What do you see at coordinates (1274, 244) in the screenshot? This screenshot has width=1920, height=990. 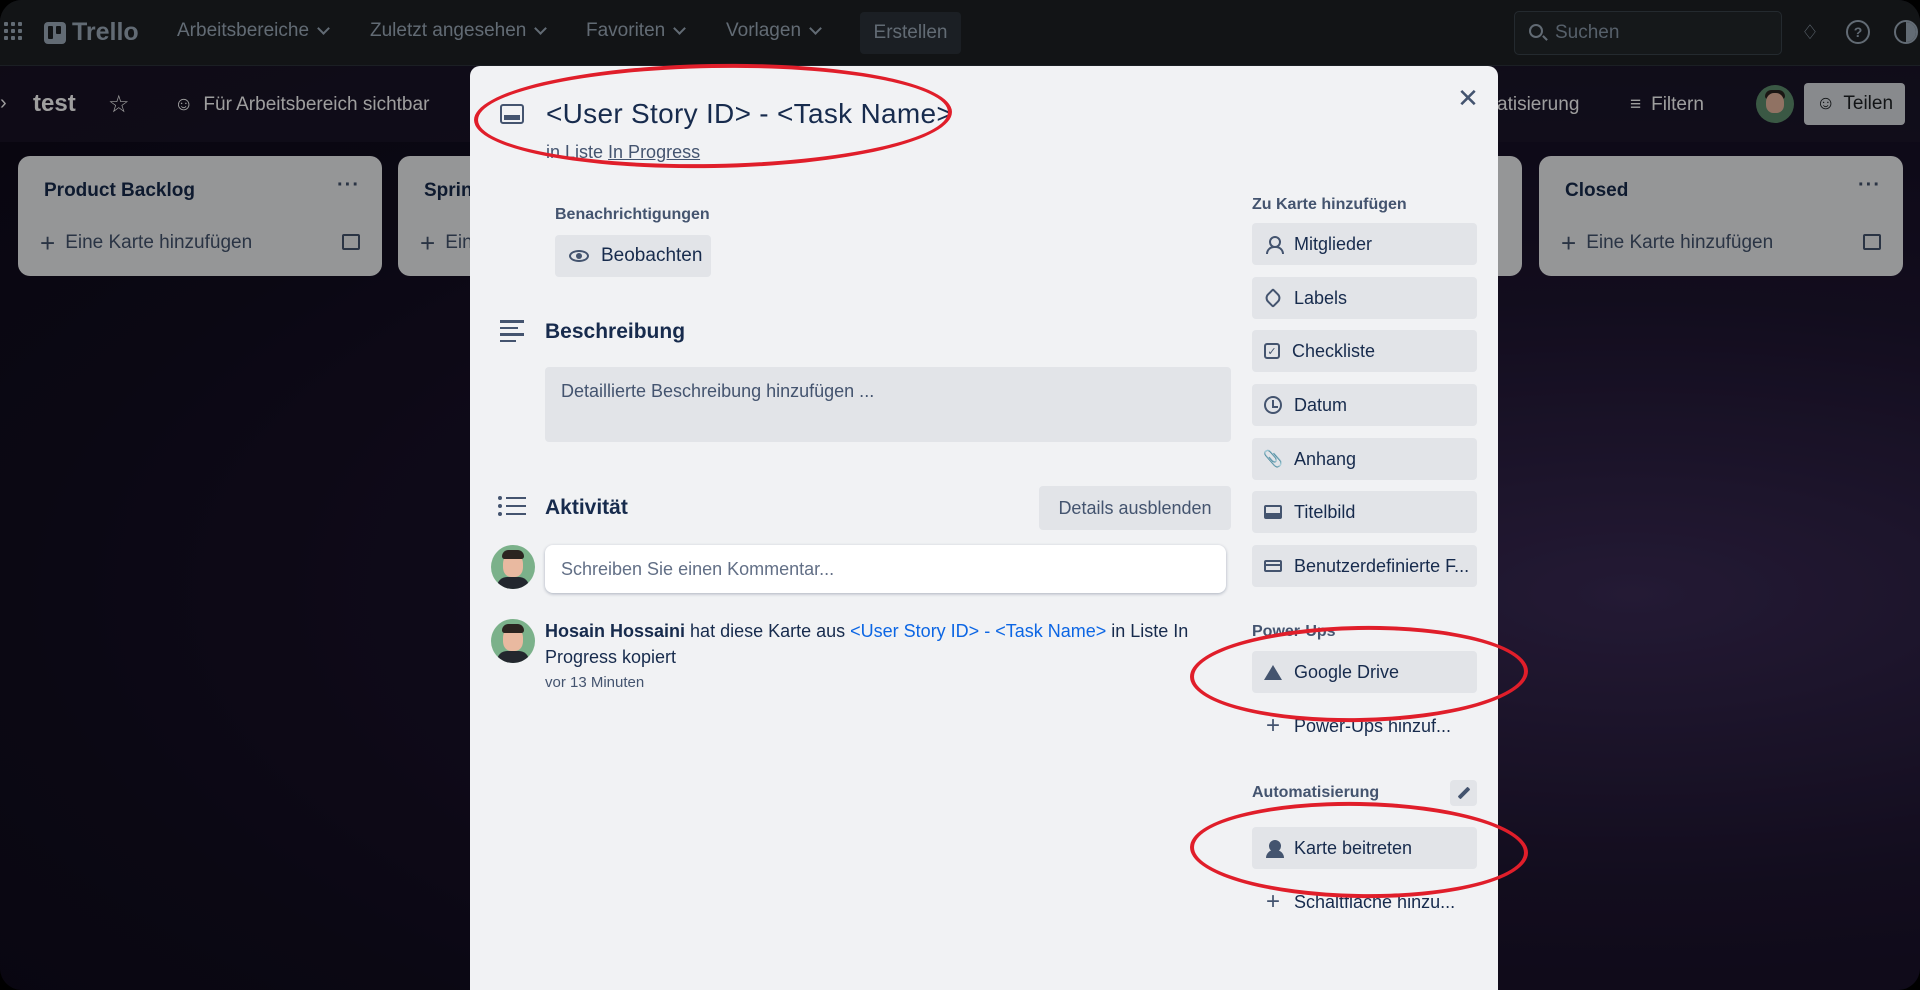 I see `user-icon` at bounding box center [1274, 244].